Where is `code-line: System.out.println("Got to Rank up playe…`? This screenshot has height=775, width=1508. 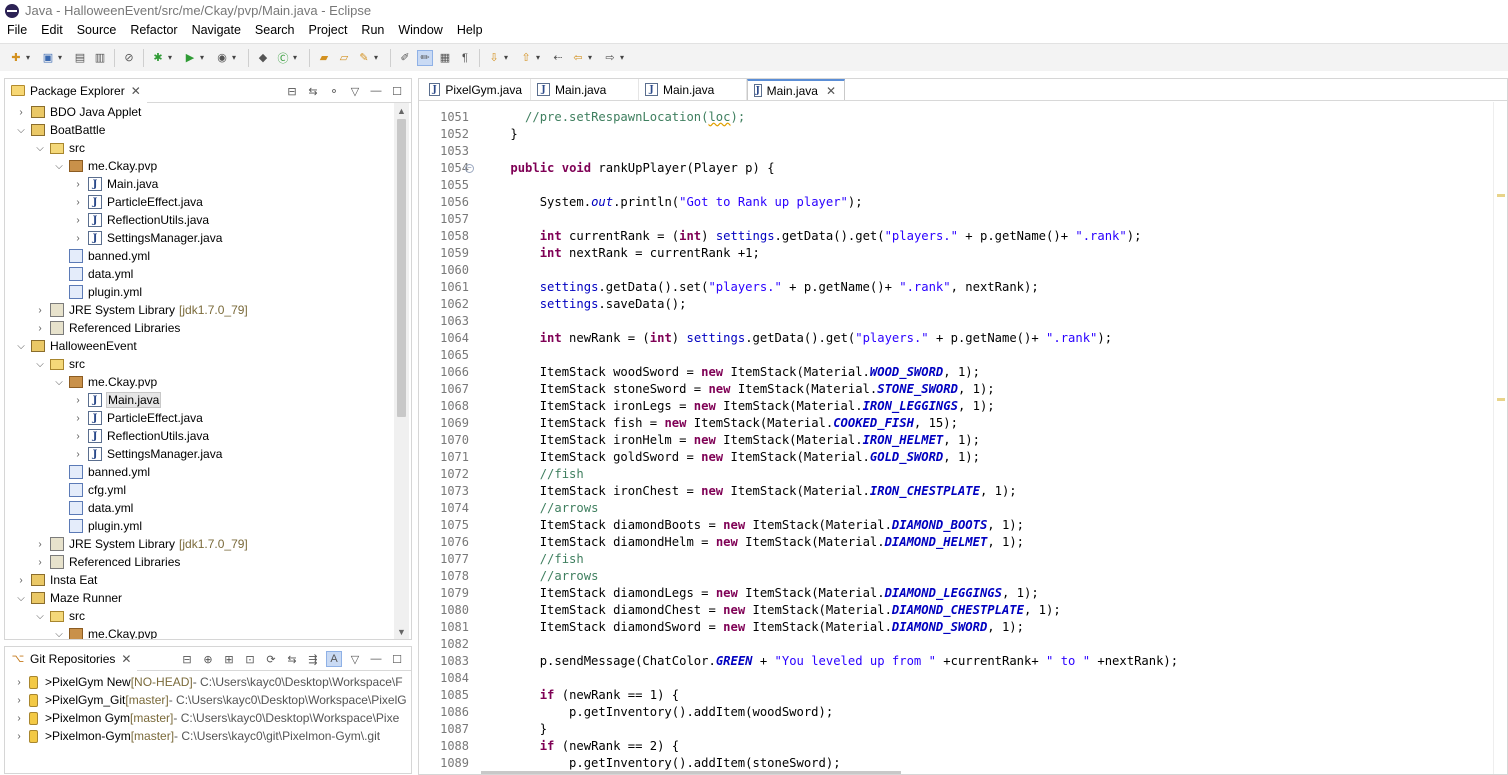 code-line: System.out.println("Got to Rank up playe… is located at coordinates (672, 202).